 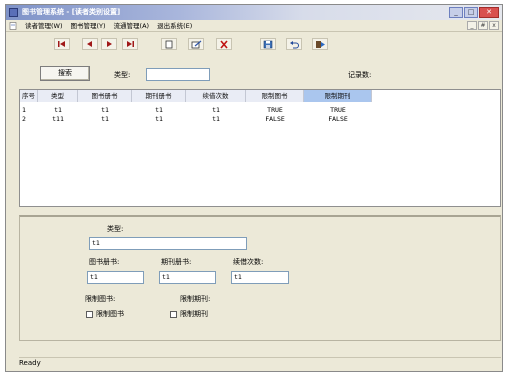 I want to click on minimize-button: _, so click(x=456, y=12).